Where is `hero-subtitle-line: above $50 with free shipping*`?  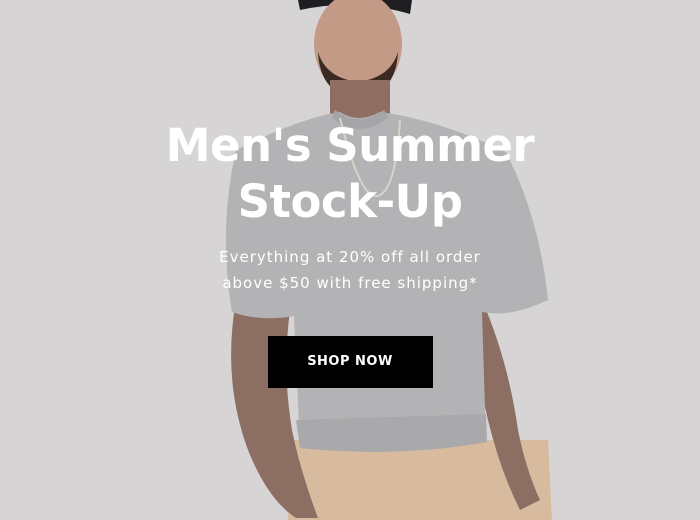
hero-subtitle-line: above $50 with free shipping* is located at coordinates (350, 283).